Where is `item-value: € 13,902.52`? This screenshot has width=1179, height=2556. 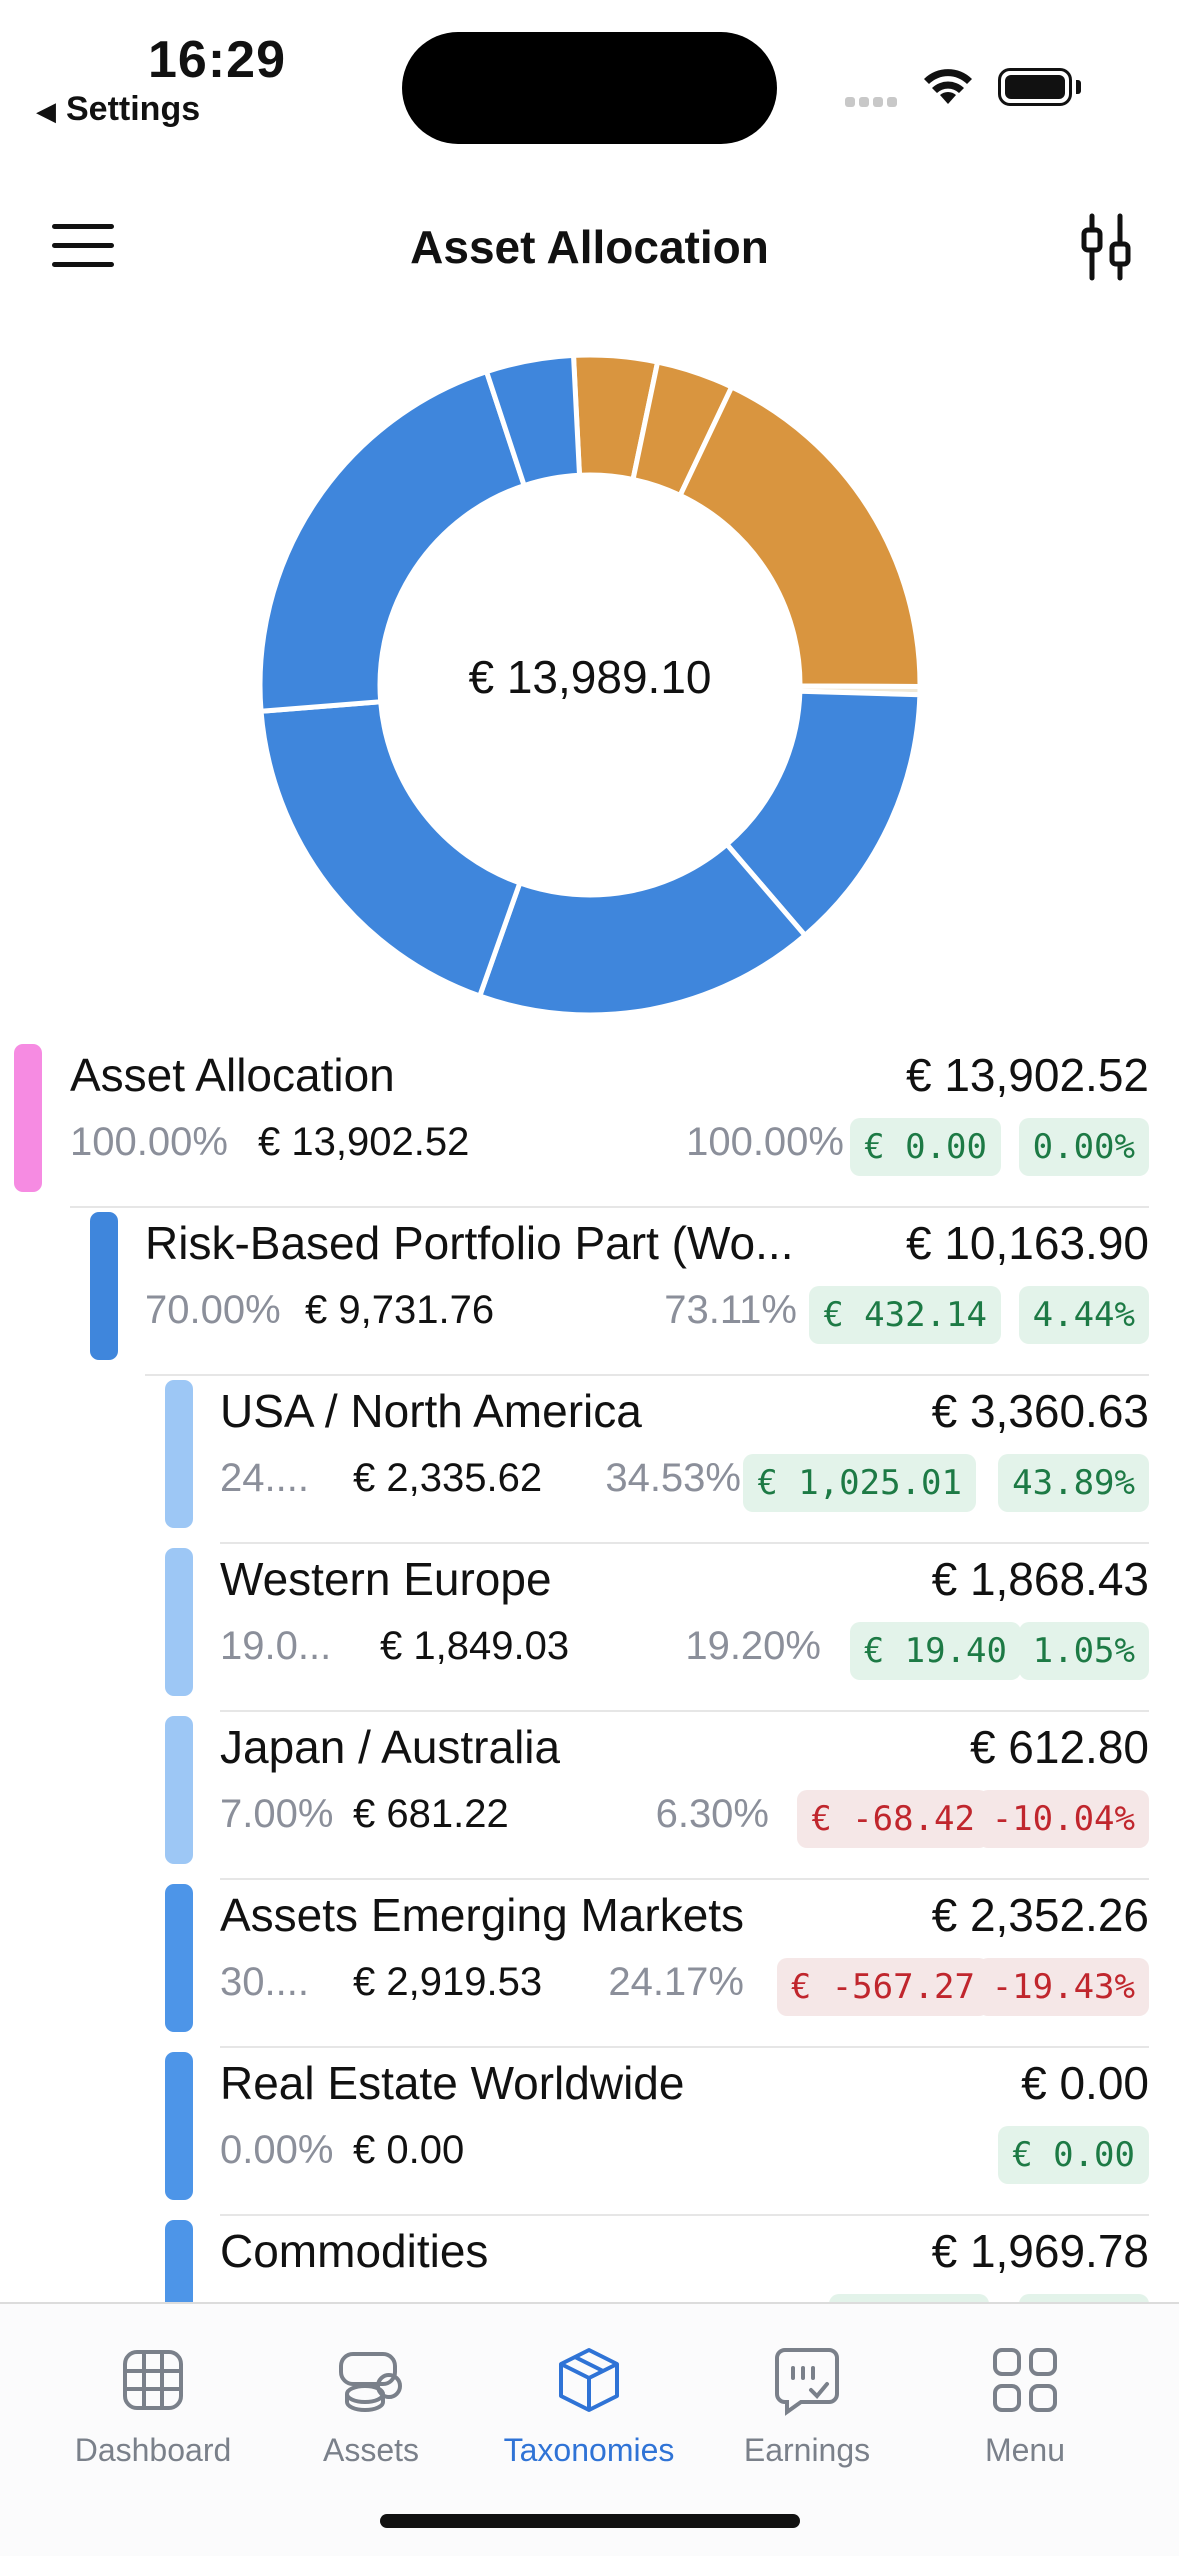 item-value: € 13,902.52 is located at coordinates (1027, 1075).